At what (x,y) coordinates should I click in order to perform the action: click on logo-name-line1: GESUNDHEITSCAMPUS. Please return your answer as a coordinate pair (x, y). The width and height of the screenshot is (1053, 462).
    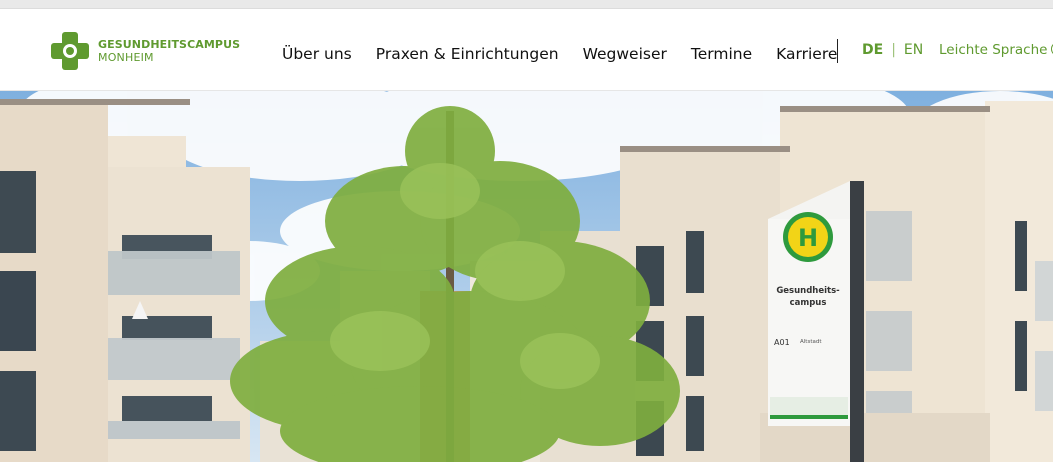
    Looking at the image, I should click on (169, 44).